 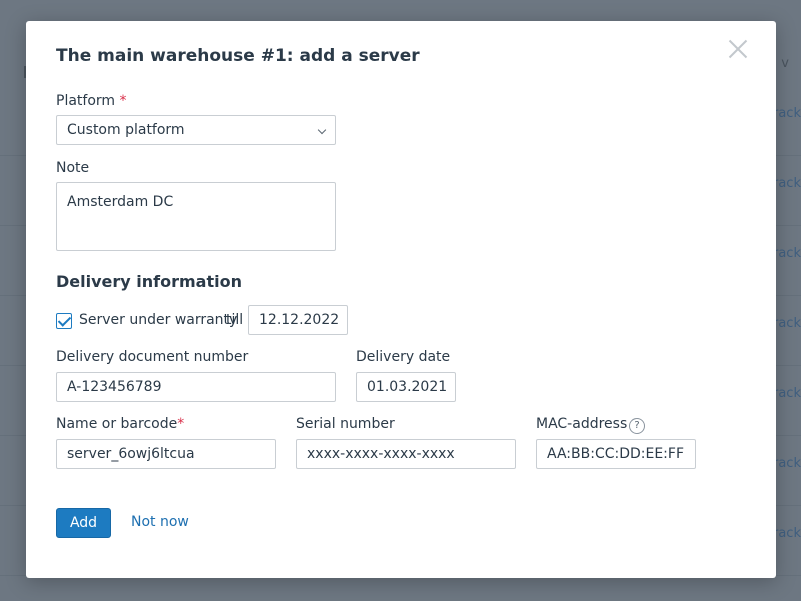 What do you see at coordinates (196, 216) in the screenshot?
I see `note-textarea: Amsterdam DC` at bounding box center [196, 216].